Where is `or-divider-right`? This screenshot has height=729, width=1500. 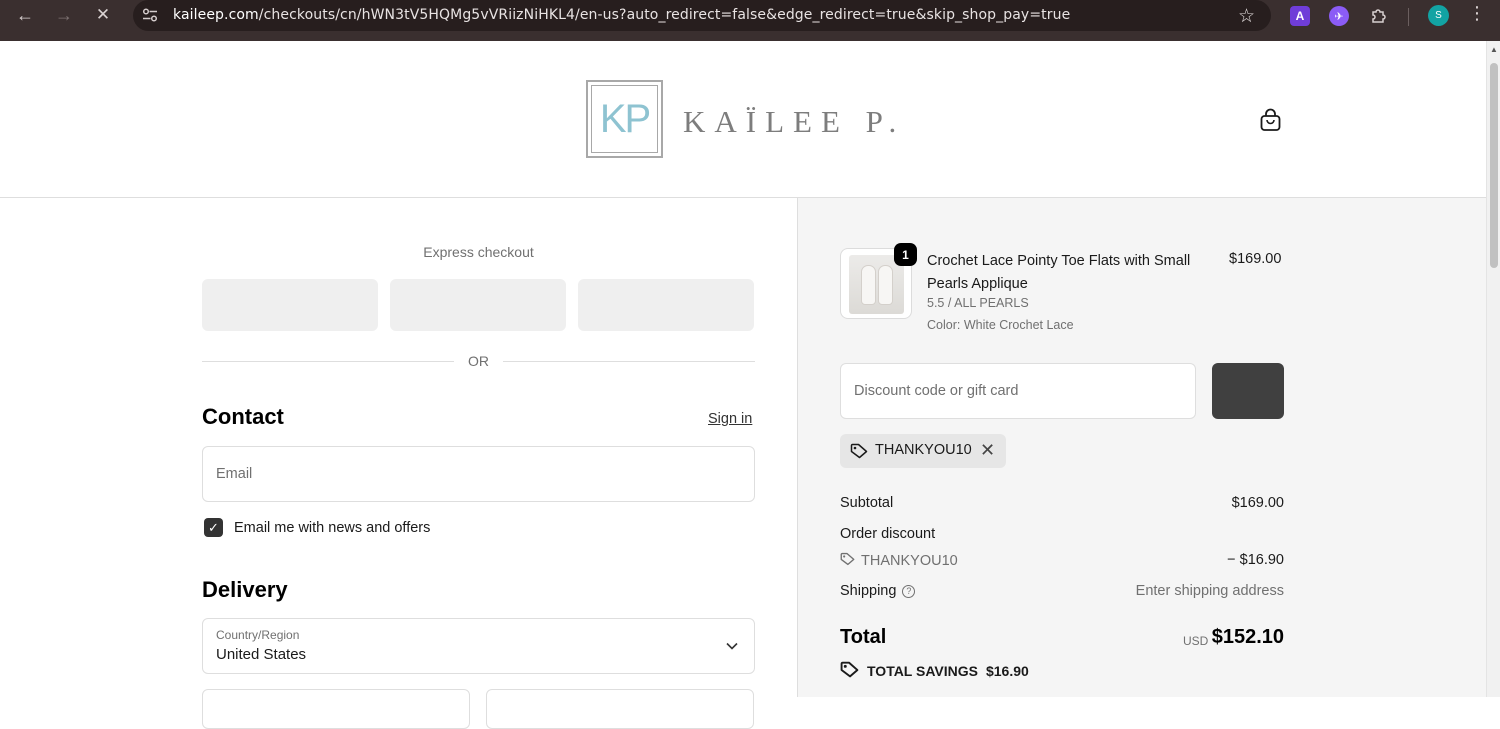 or-divider-right is located at coordinates (629, 361).